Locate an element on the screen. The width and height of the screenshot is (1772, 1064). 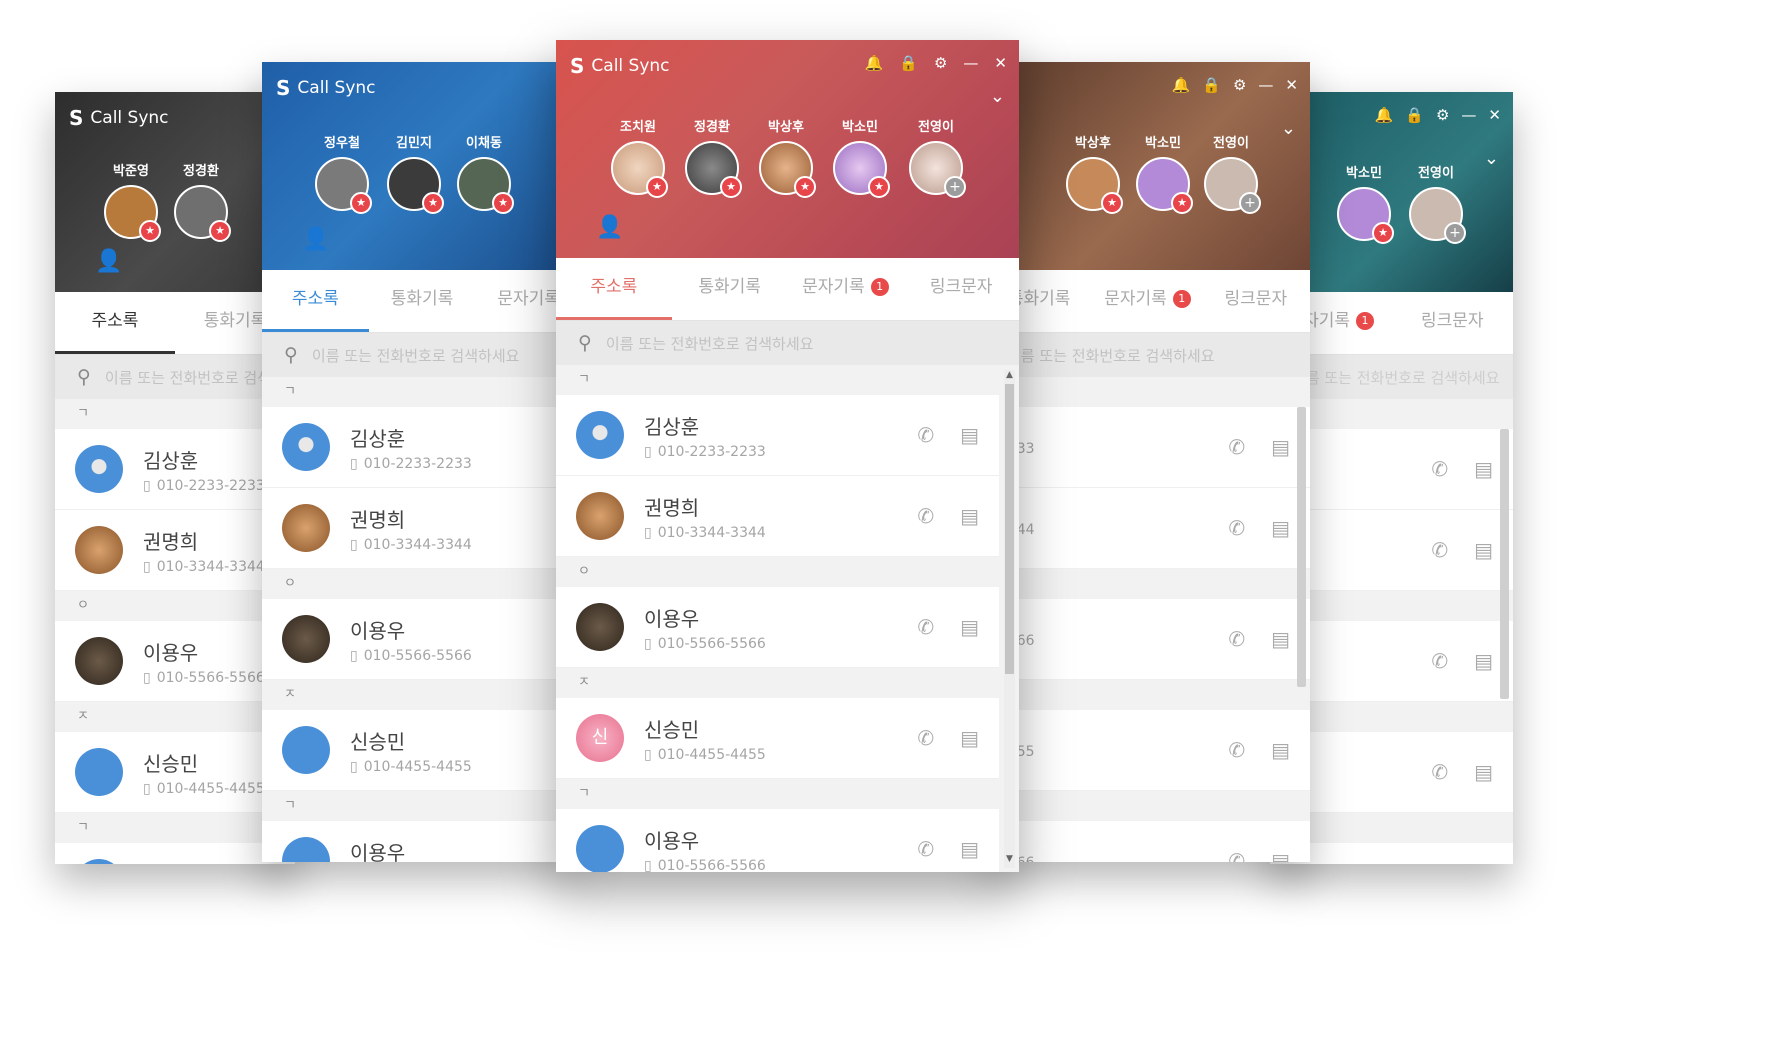
scrollbar-thumb is located at coordinates (1009, 529).